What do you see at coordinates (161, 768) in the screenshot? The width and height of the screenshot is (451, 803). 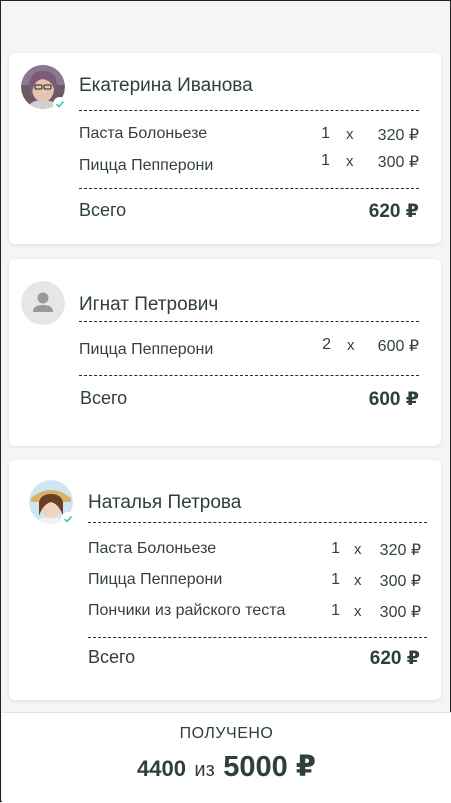 I see `received-value: 4400` at bounding box center [161, 768].